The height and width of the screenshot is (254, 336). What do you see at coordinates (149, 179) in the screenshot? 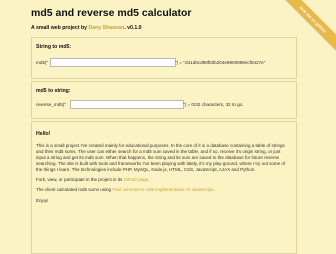
I see `github-suffix: .` at bounding box center [149, 179].